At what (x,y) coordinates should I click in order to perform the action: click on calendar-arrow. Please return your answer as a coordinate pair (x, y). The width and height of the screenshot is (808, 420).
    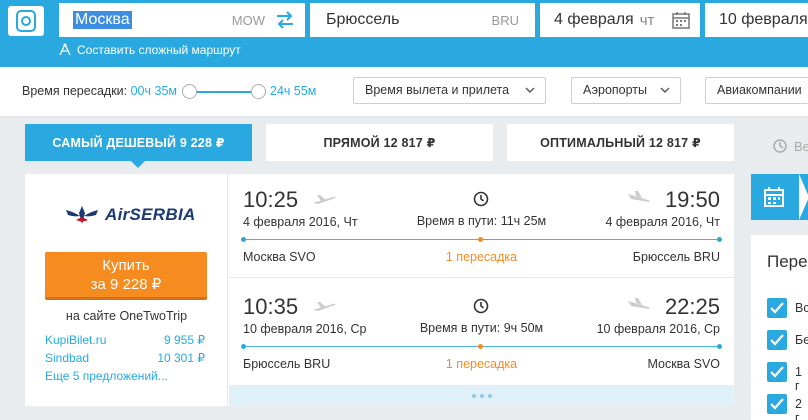
    Looking at the image, I should click on (803, 197).